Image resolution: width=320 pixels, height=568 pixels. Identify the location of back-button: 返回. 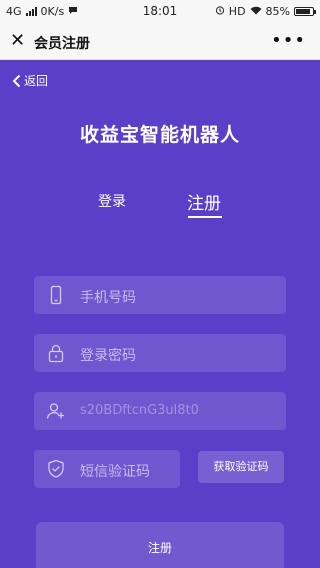
(30, 80).